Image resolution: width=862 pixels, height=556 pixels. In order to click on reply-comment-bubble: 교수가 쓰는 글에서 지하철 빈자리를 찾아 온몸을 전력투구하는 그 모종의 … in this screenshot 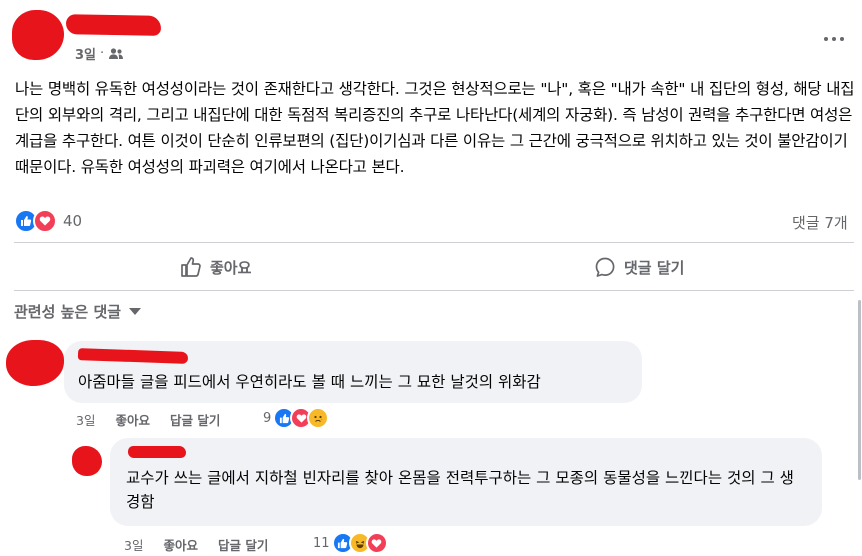, I will do `click(466, 482)`.